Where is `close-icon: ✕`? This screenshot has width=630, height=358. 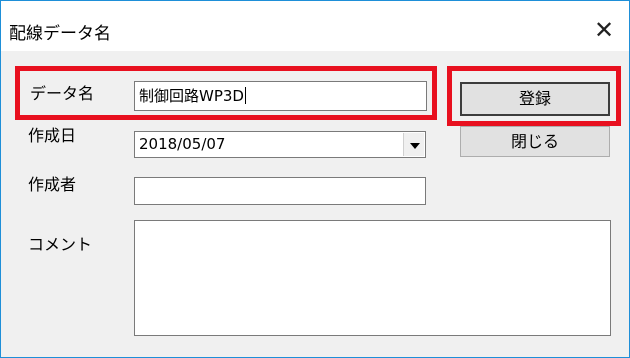
close-icon: ✕ is located at coordinates (604, 30).